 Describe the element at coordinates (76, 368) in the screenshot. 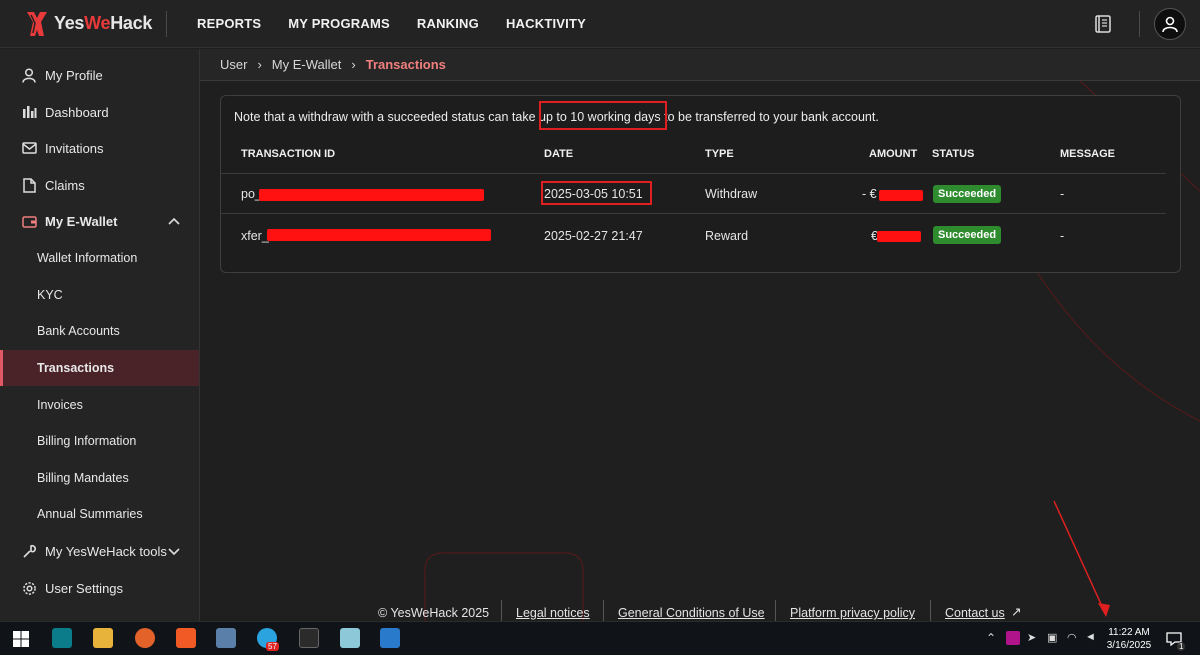

I see `sidebar-item-label: Transactions` at that location.